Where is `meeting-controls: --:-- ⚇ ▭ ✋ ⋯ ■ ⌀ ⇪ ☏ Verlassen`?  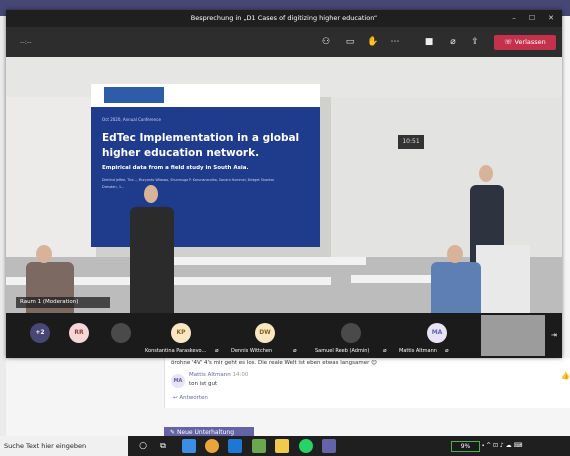 meeting-controls: --:-- ⚇ ▭ ✋ ⋯ ■ ⌀ ⇪ ☏ Verlassen is located at coordinates (284, 42).